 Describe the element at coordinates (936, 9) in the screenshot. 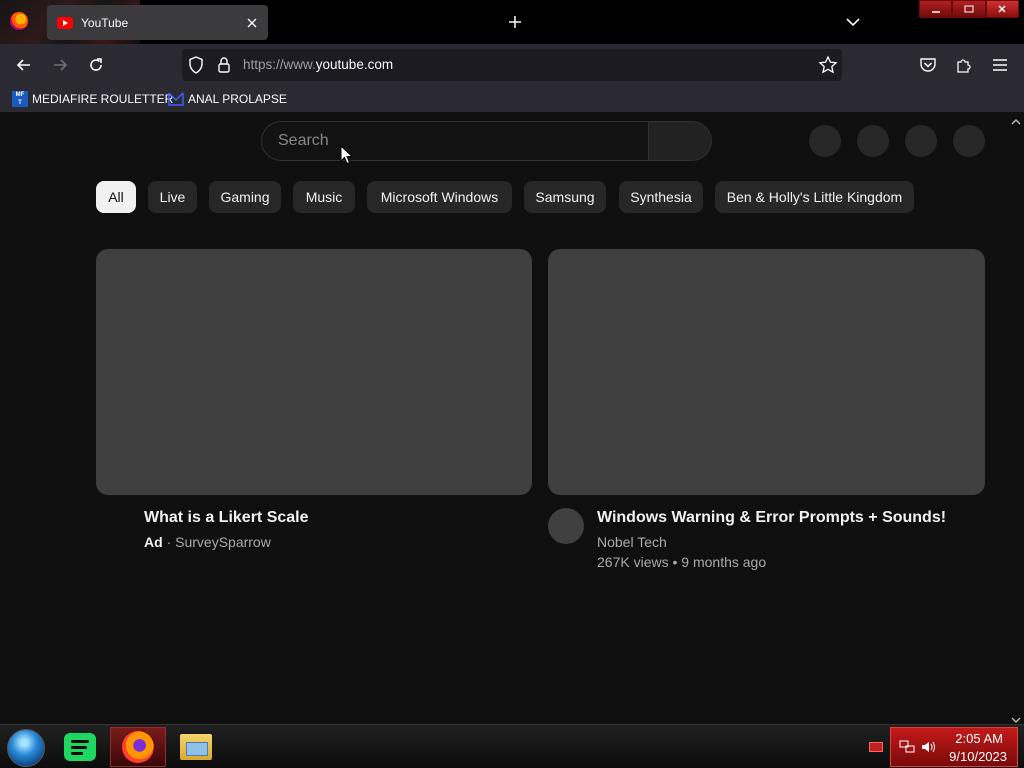

I see `minimize-button` at that location.